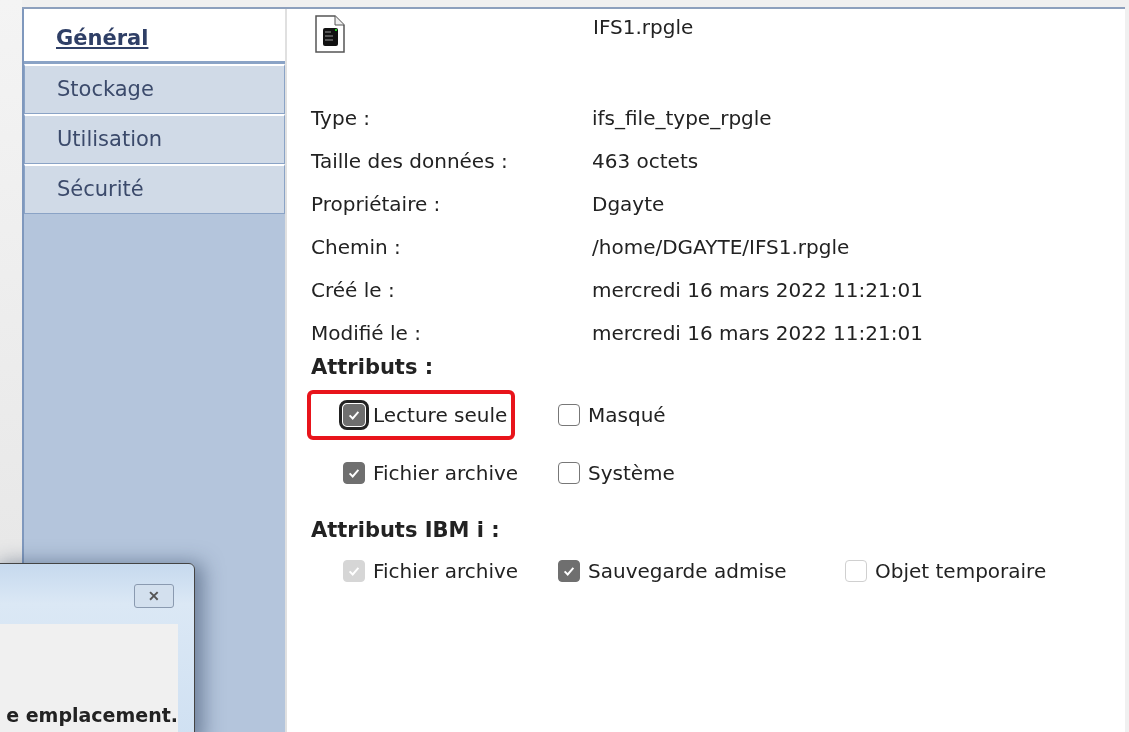 The width and height of the screenshot is (1129, 732). What do you see at coordinates (646, 161) in the screenshot?
I see `property-value: 463 octets` at bounding box center [646, 161].